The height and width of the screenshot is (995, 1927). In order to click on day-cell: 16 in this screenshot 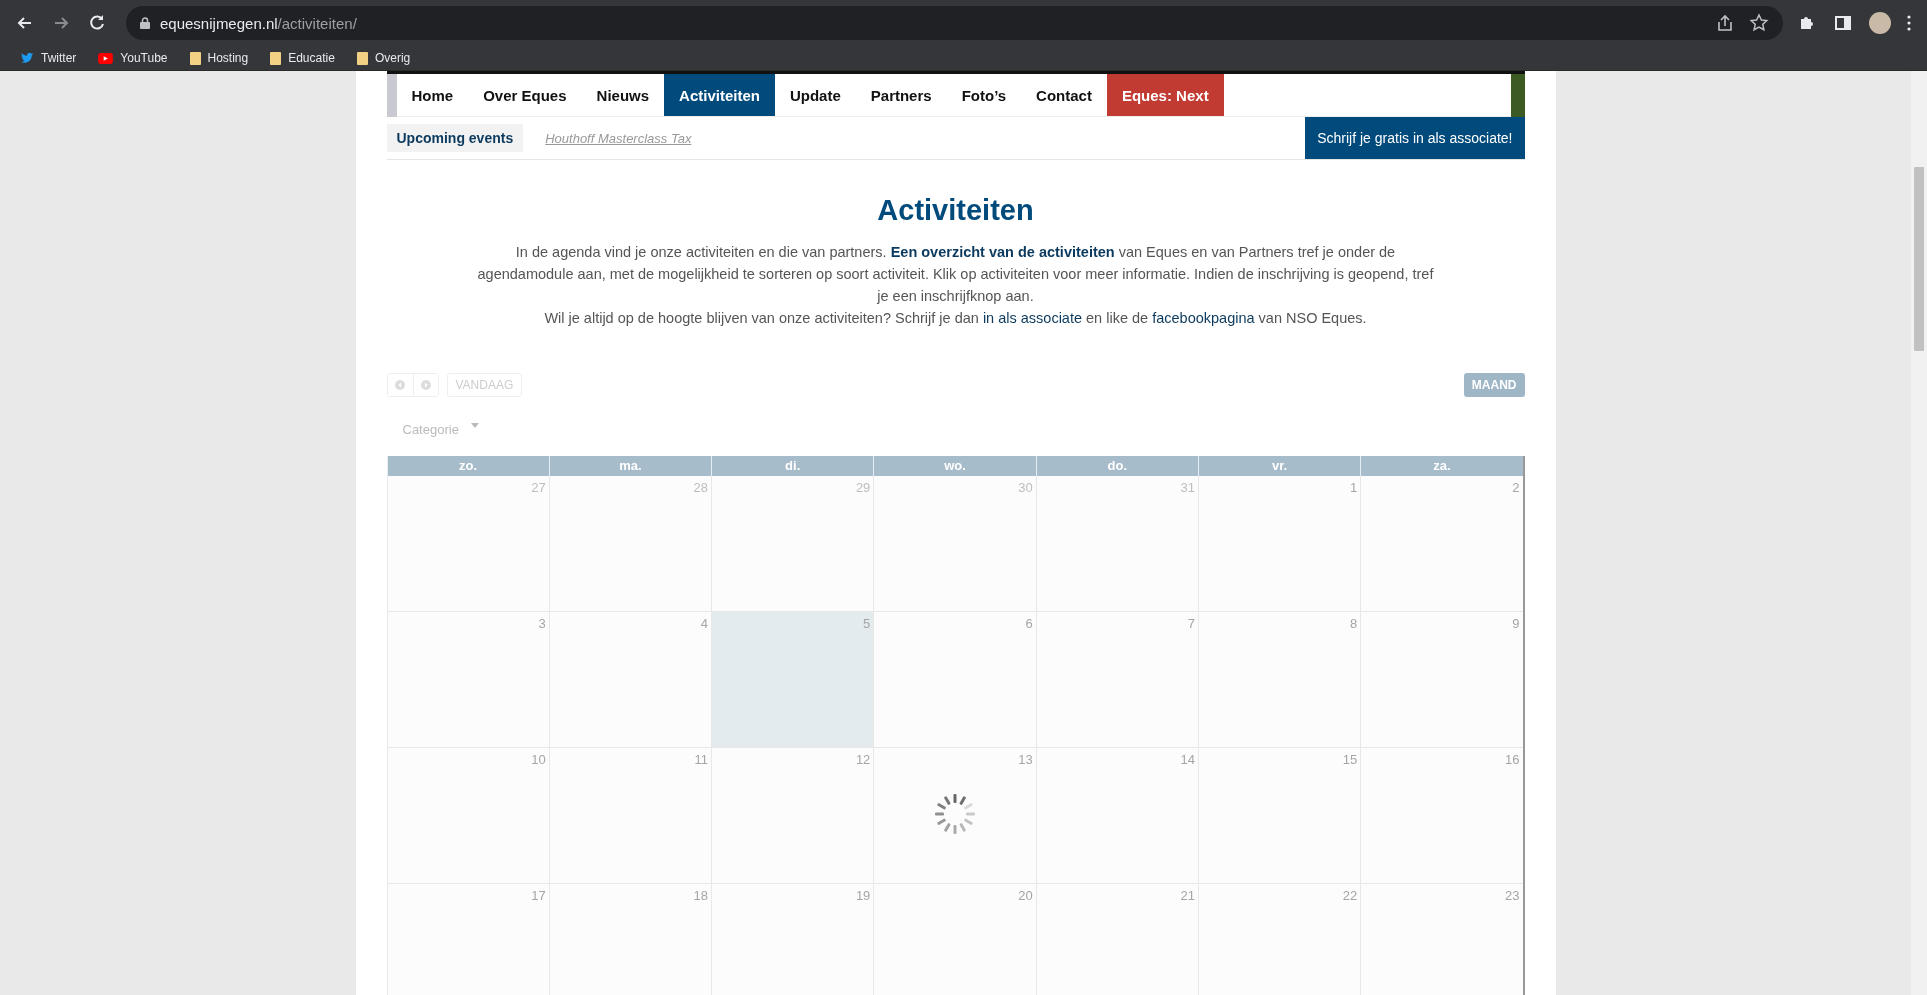, I will do `click(1441, 816)`.